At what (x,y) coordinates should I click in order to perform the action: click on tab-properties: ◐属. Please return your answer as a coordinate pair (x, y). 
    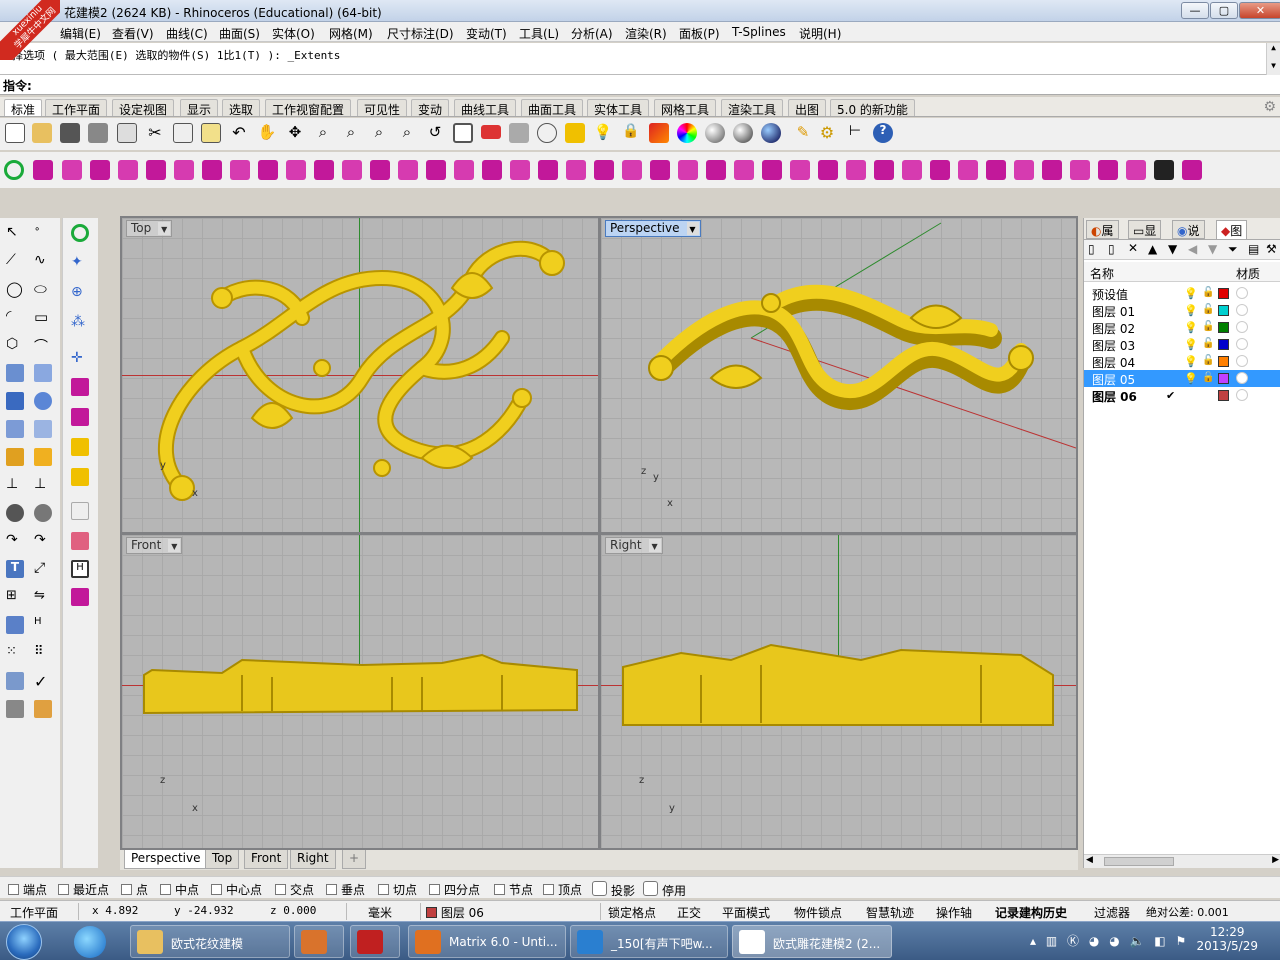
    Looking at the image, I should click on (1102, 229).